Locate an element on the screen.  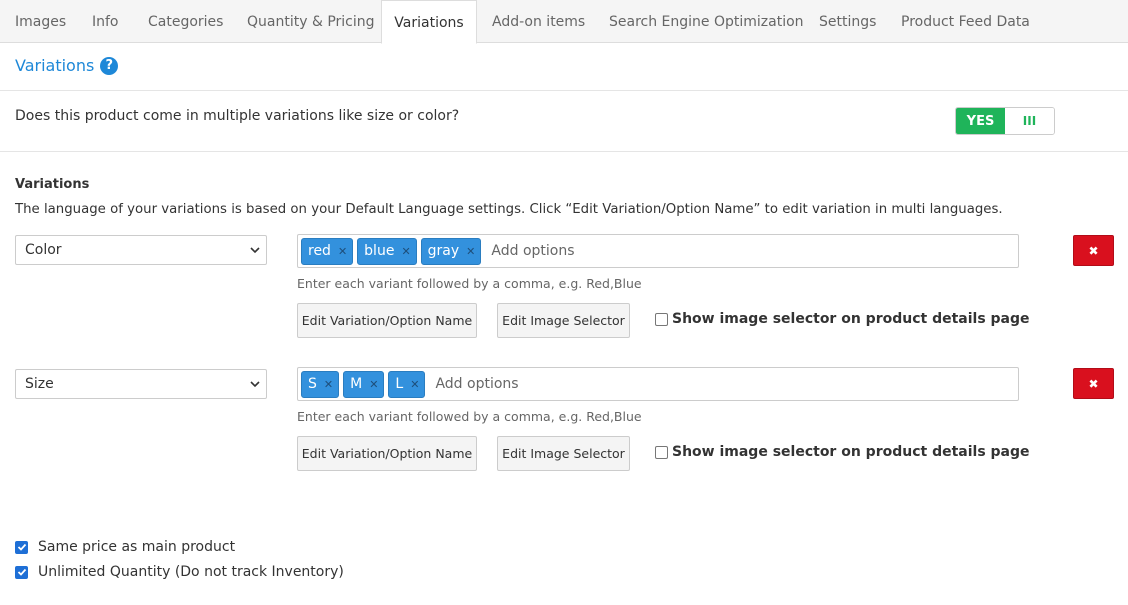
variations-heading: Variations is located at coordinates (52, 184).